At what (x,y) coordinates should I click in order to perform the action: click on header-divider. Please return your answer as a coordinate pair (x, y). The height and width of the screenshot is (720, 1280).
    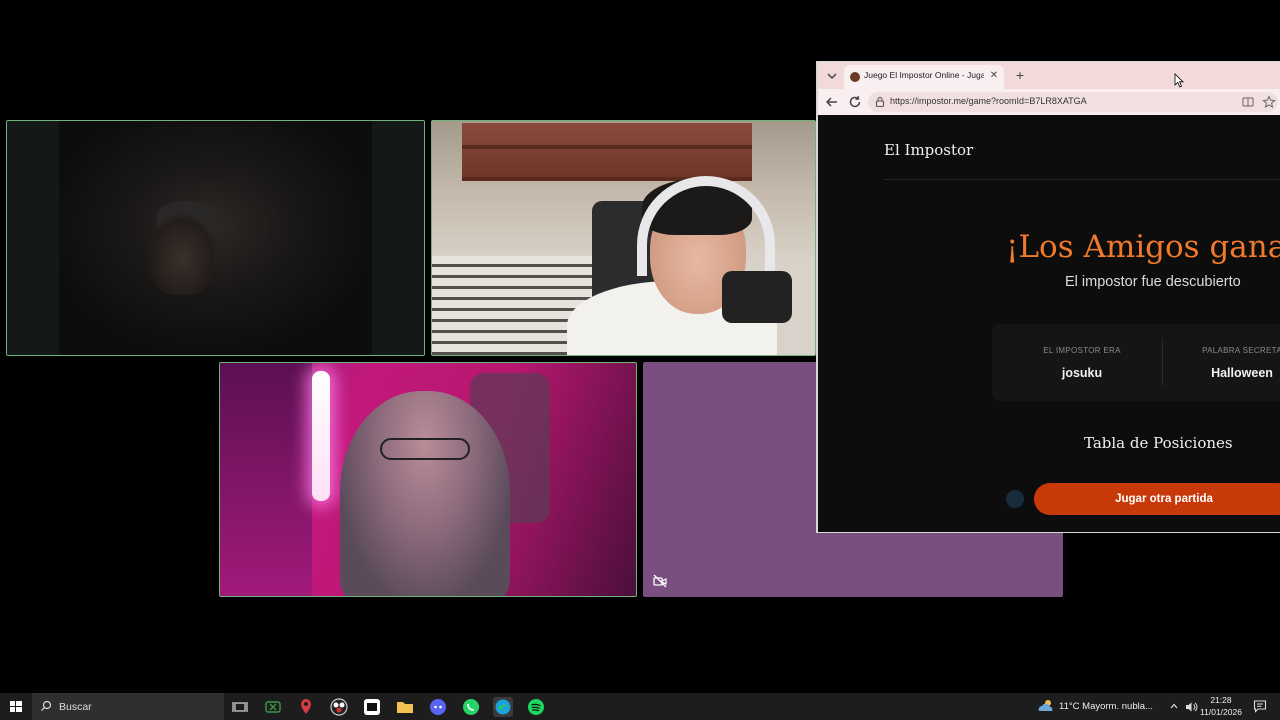
    Looking at the image, I should click on (1082, 179).